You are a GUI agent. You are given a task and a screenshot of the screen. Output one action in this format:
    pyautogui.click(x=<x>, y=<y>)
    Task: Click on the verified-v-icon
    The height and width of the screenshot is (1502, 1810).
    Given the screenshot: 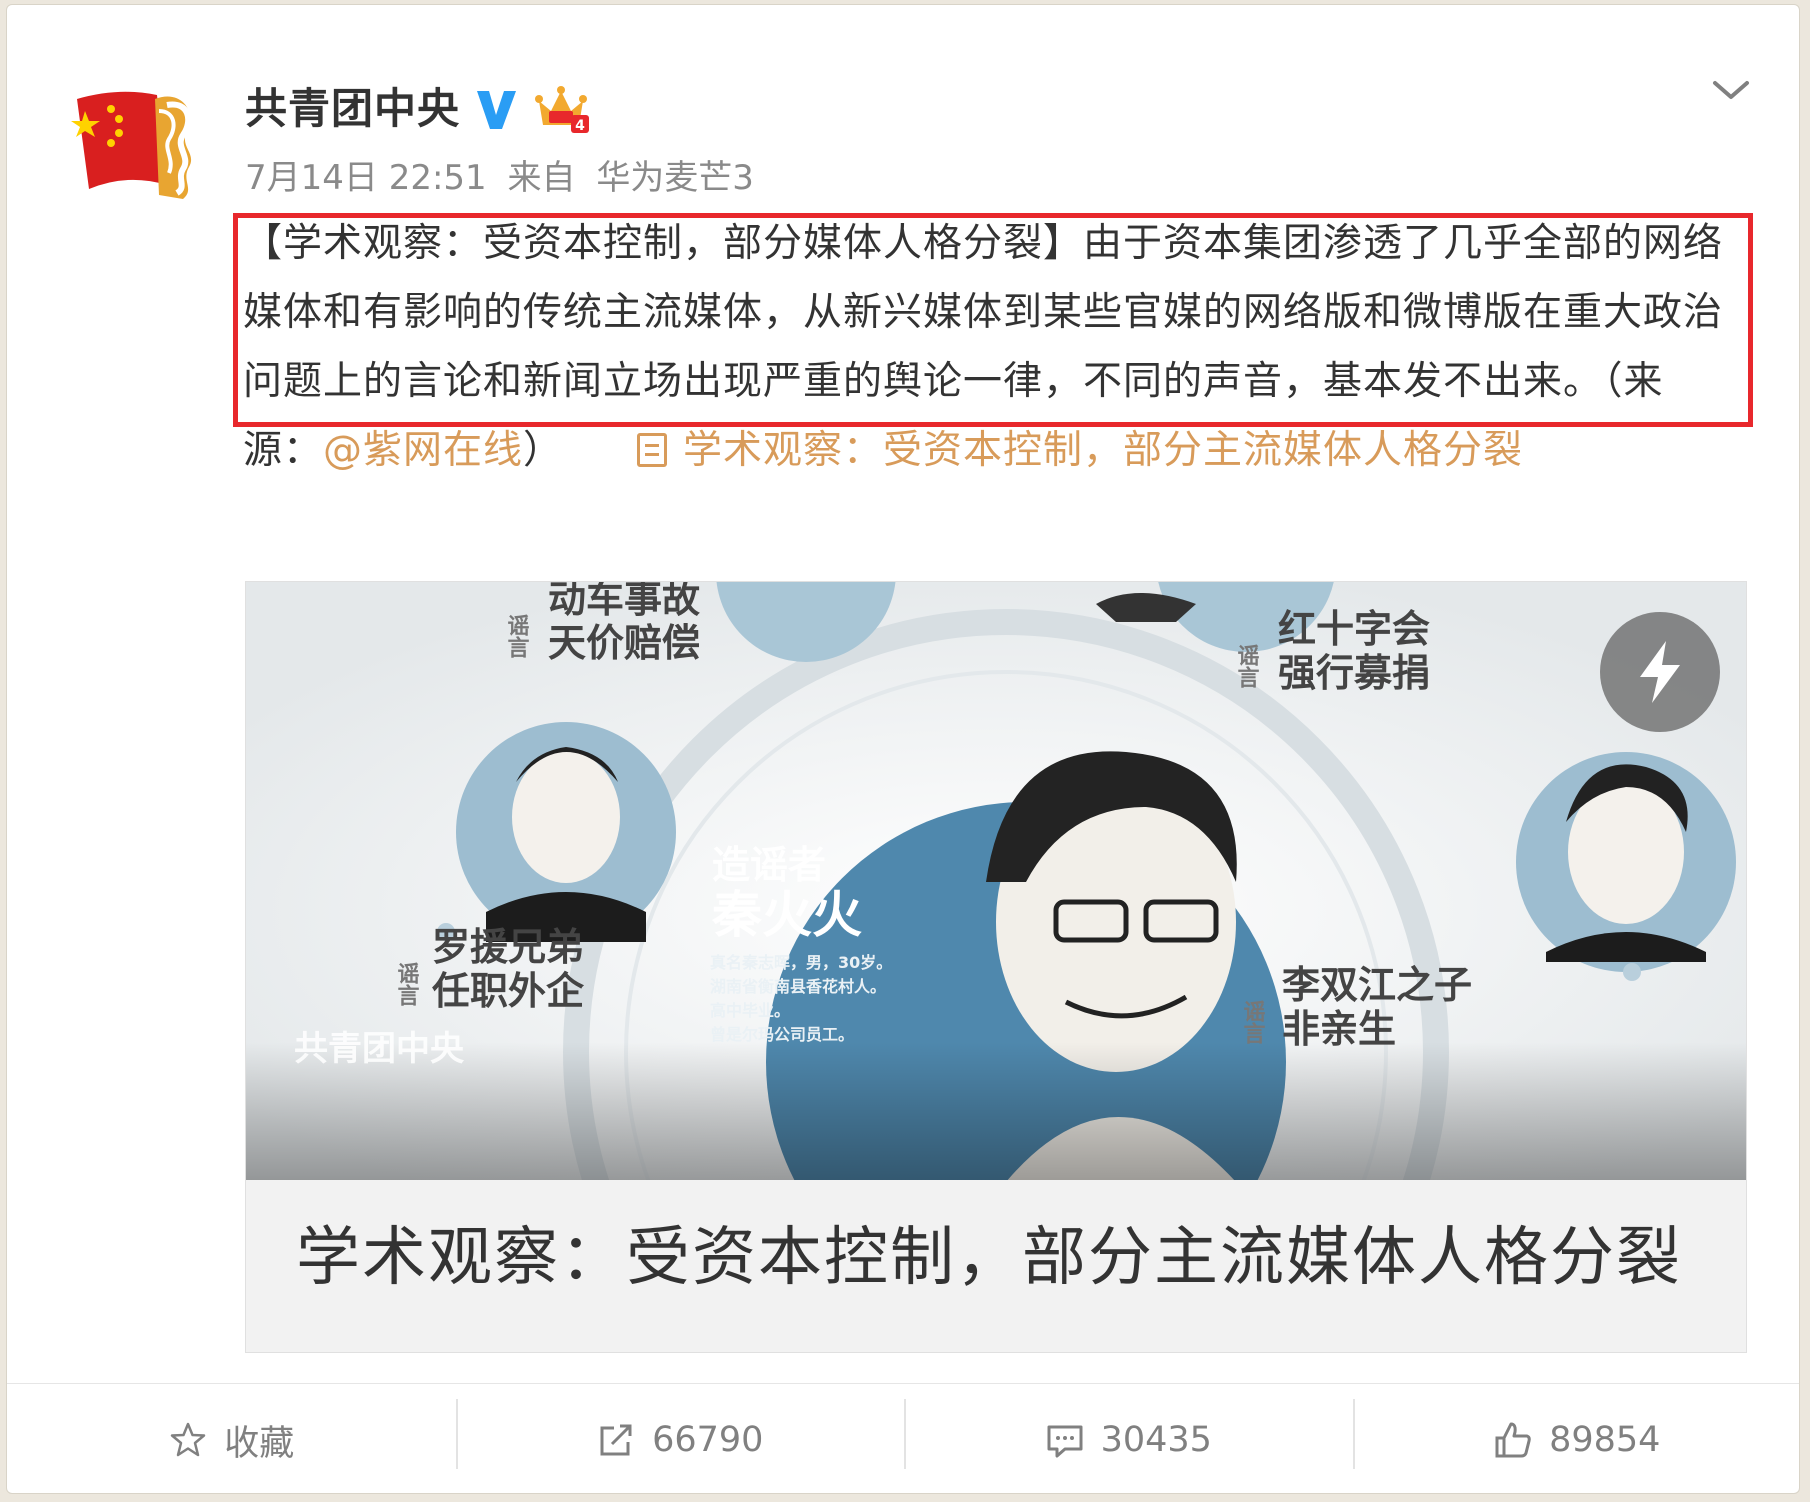 What is the action you would take?
    pyautogui.click(x=496, y=109)
    